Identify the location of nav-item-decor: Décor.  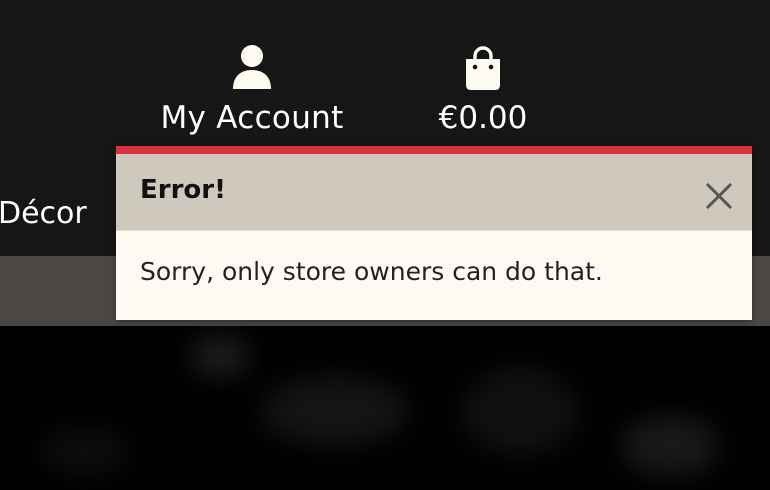
(43, 214).